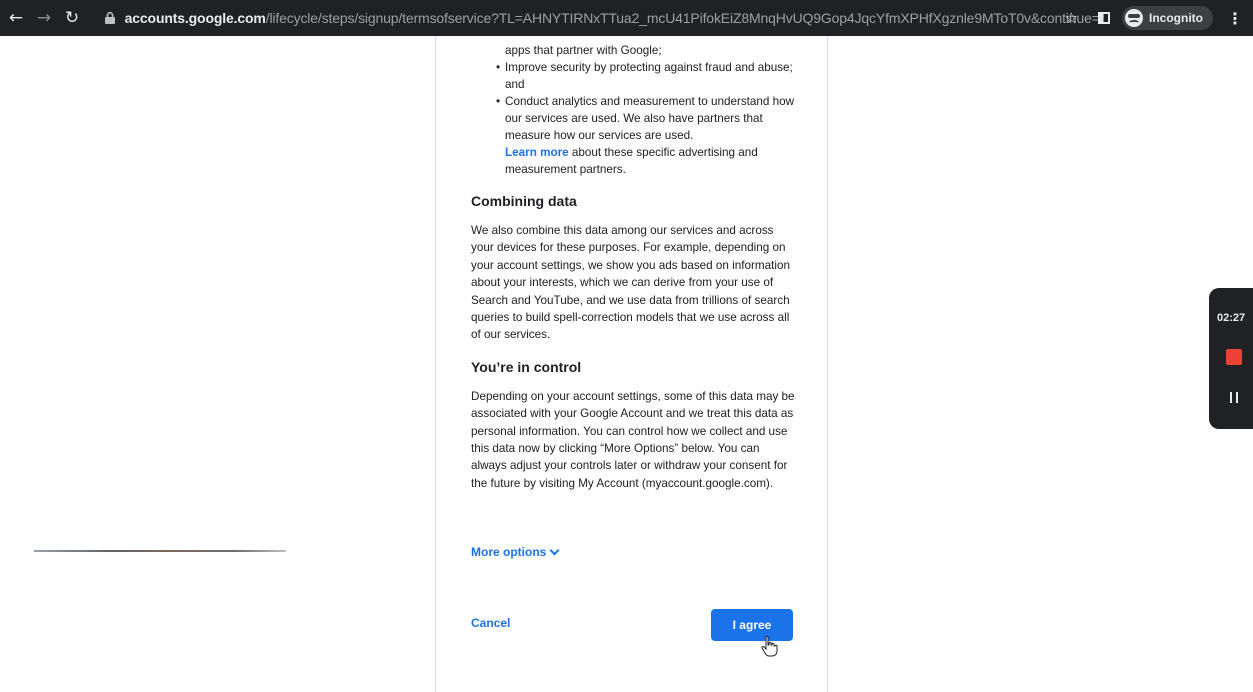 The height and width of the screenshot is (692, 1253). What do you see at coordinates (1176, 18) in the screenshot?
I see `incognito-label: Incognito` at bounding box center [1176, 18].